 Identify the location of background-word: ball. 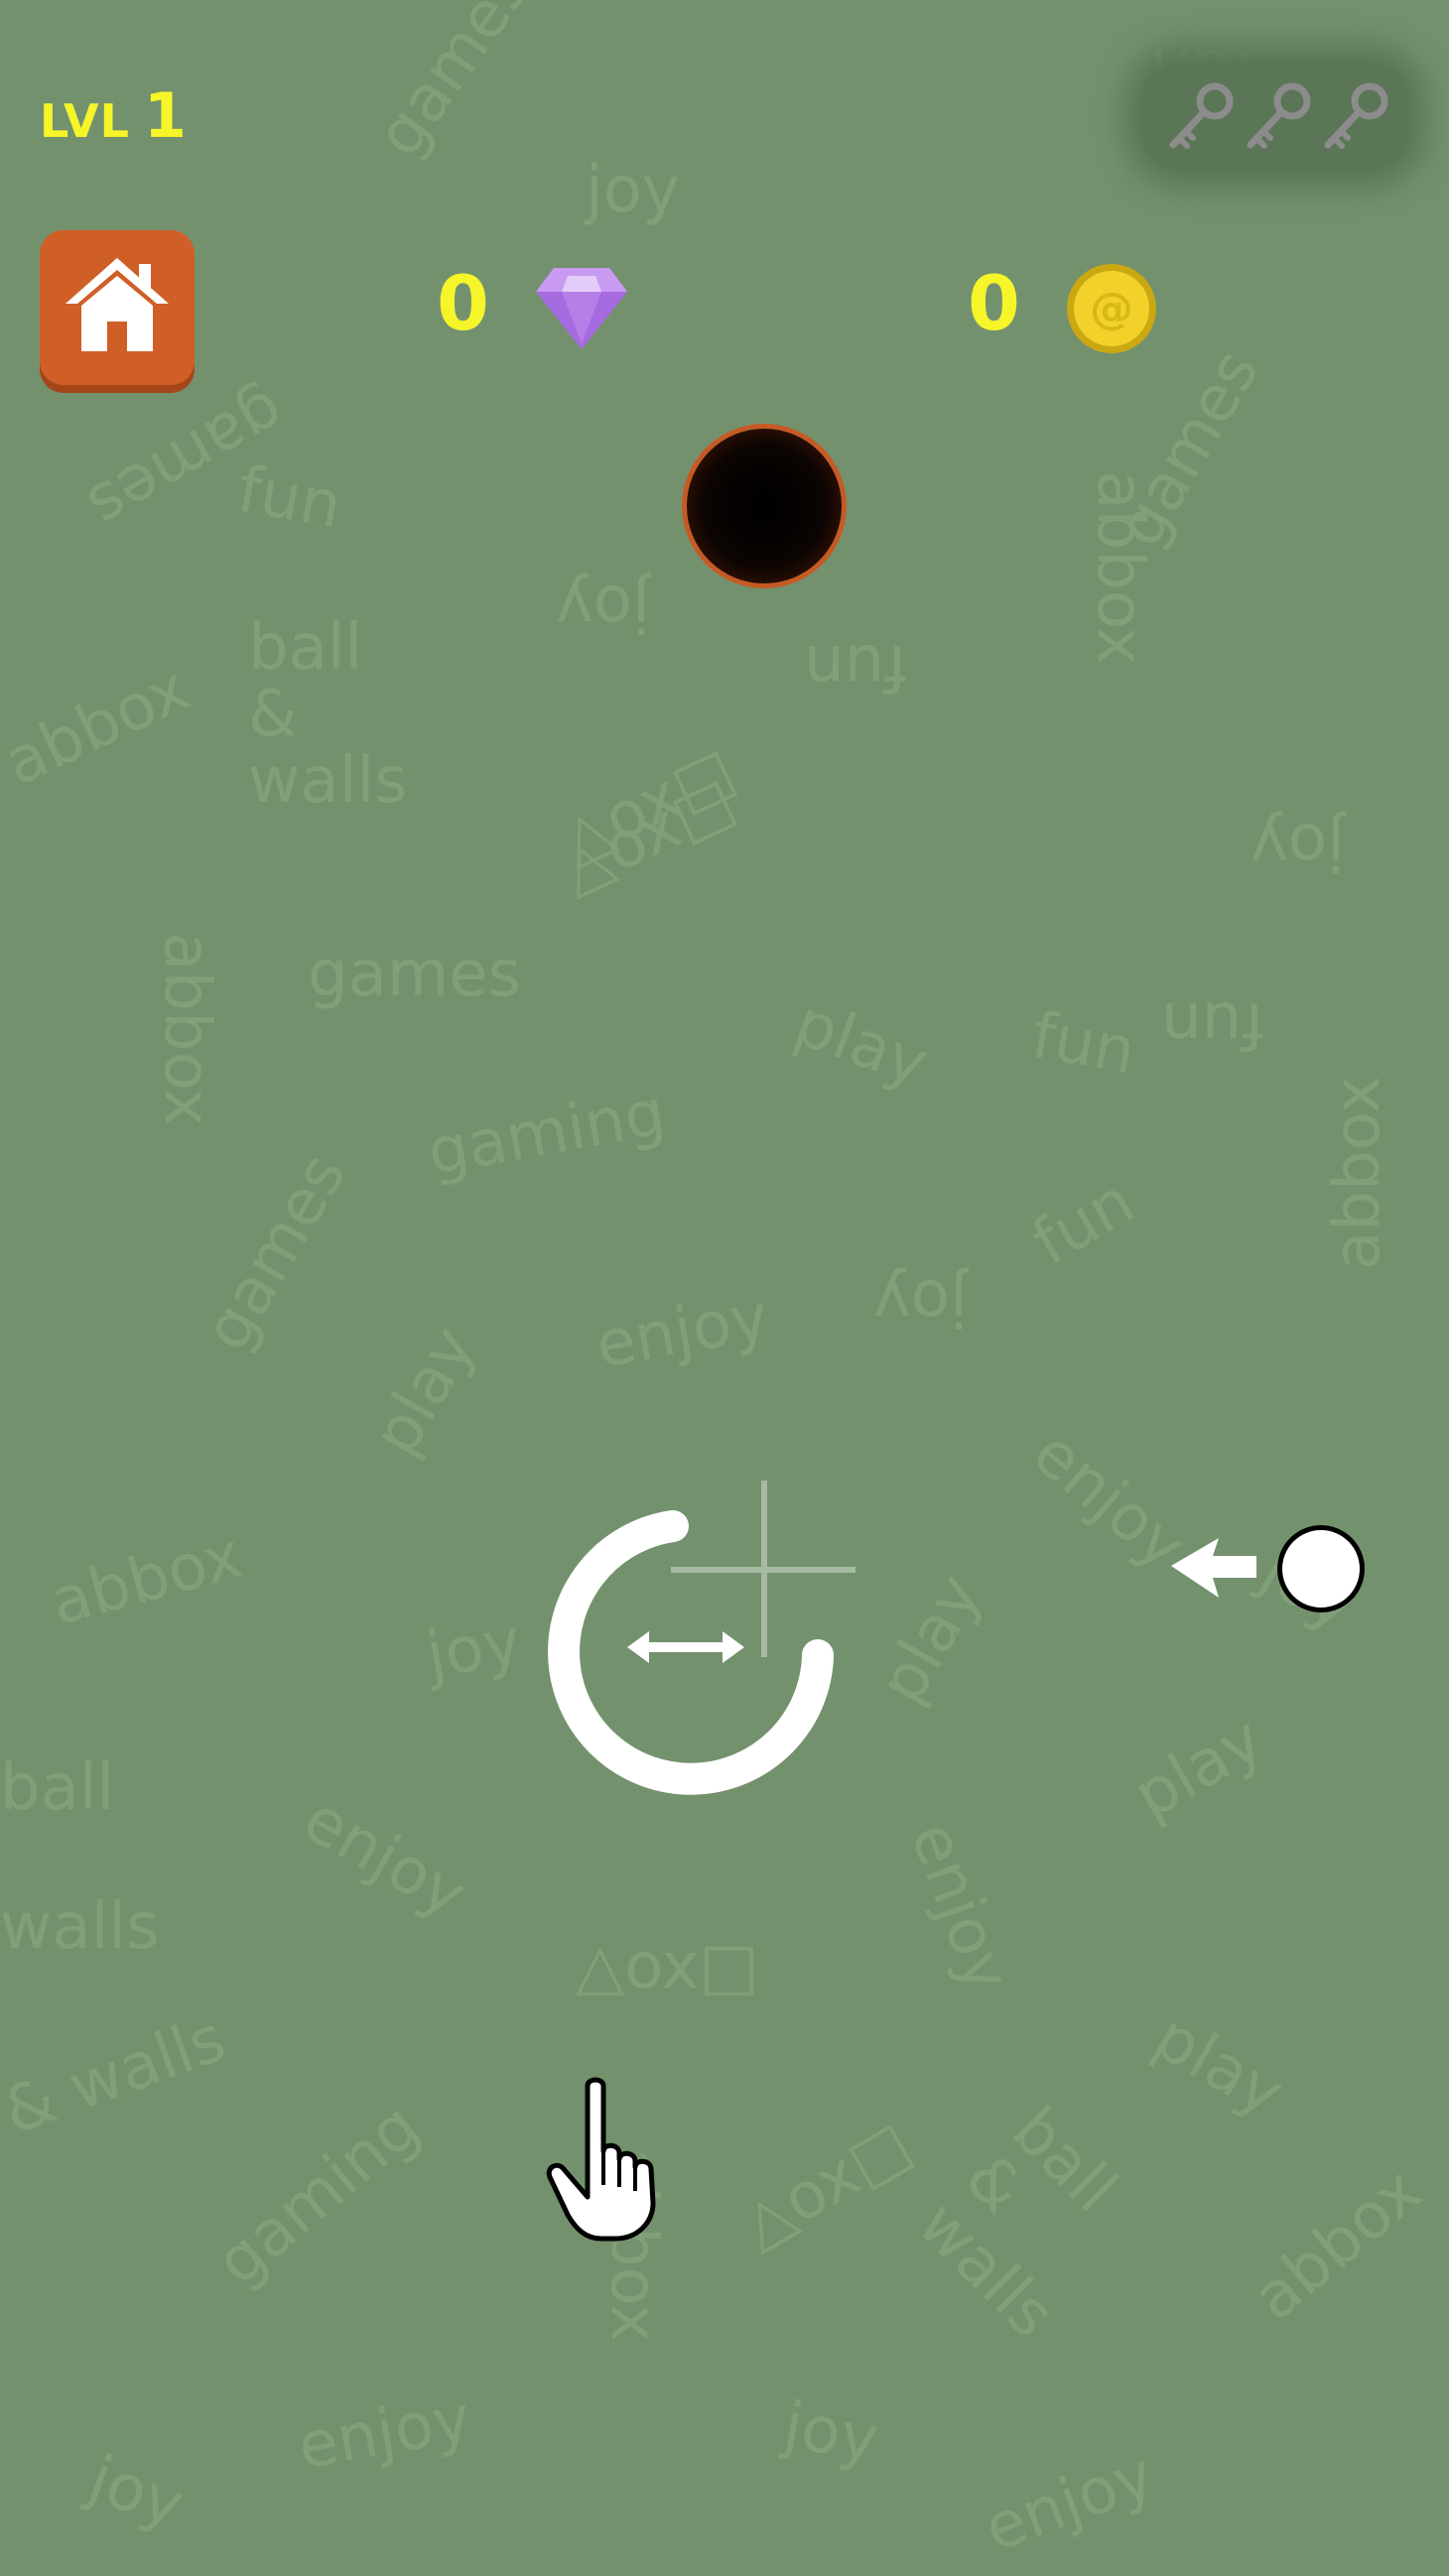
(57, 1788).